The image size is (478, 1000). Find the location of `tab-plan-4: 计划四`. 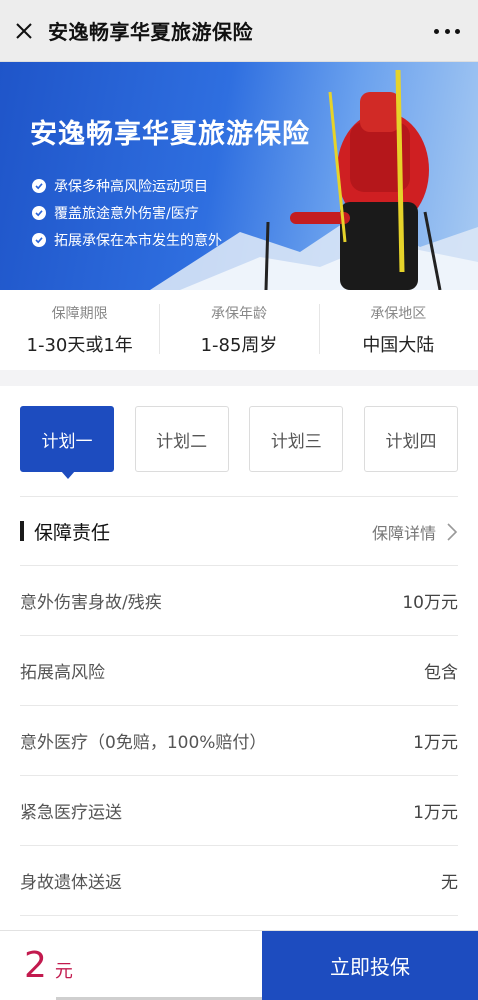

tab-plan-4: 计划四 is located at coordinates (410, 439).